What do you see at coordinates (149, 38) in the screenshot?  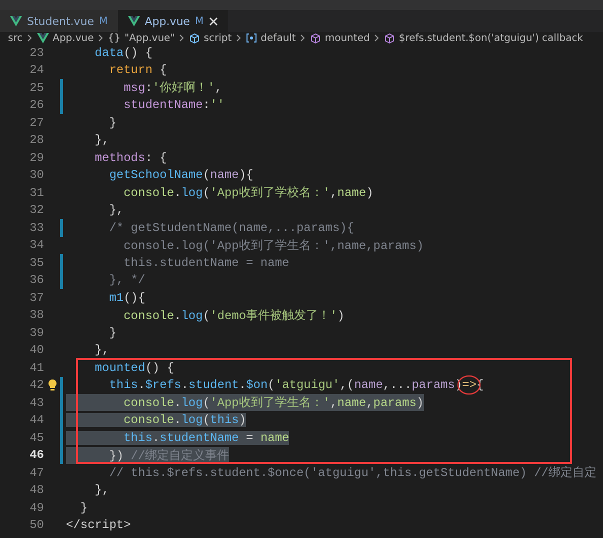 I see `breadcrumb-item: "App.vue"` at bounding box center [149, 38].